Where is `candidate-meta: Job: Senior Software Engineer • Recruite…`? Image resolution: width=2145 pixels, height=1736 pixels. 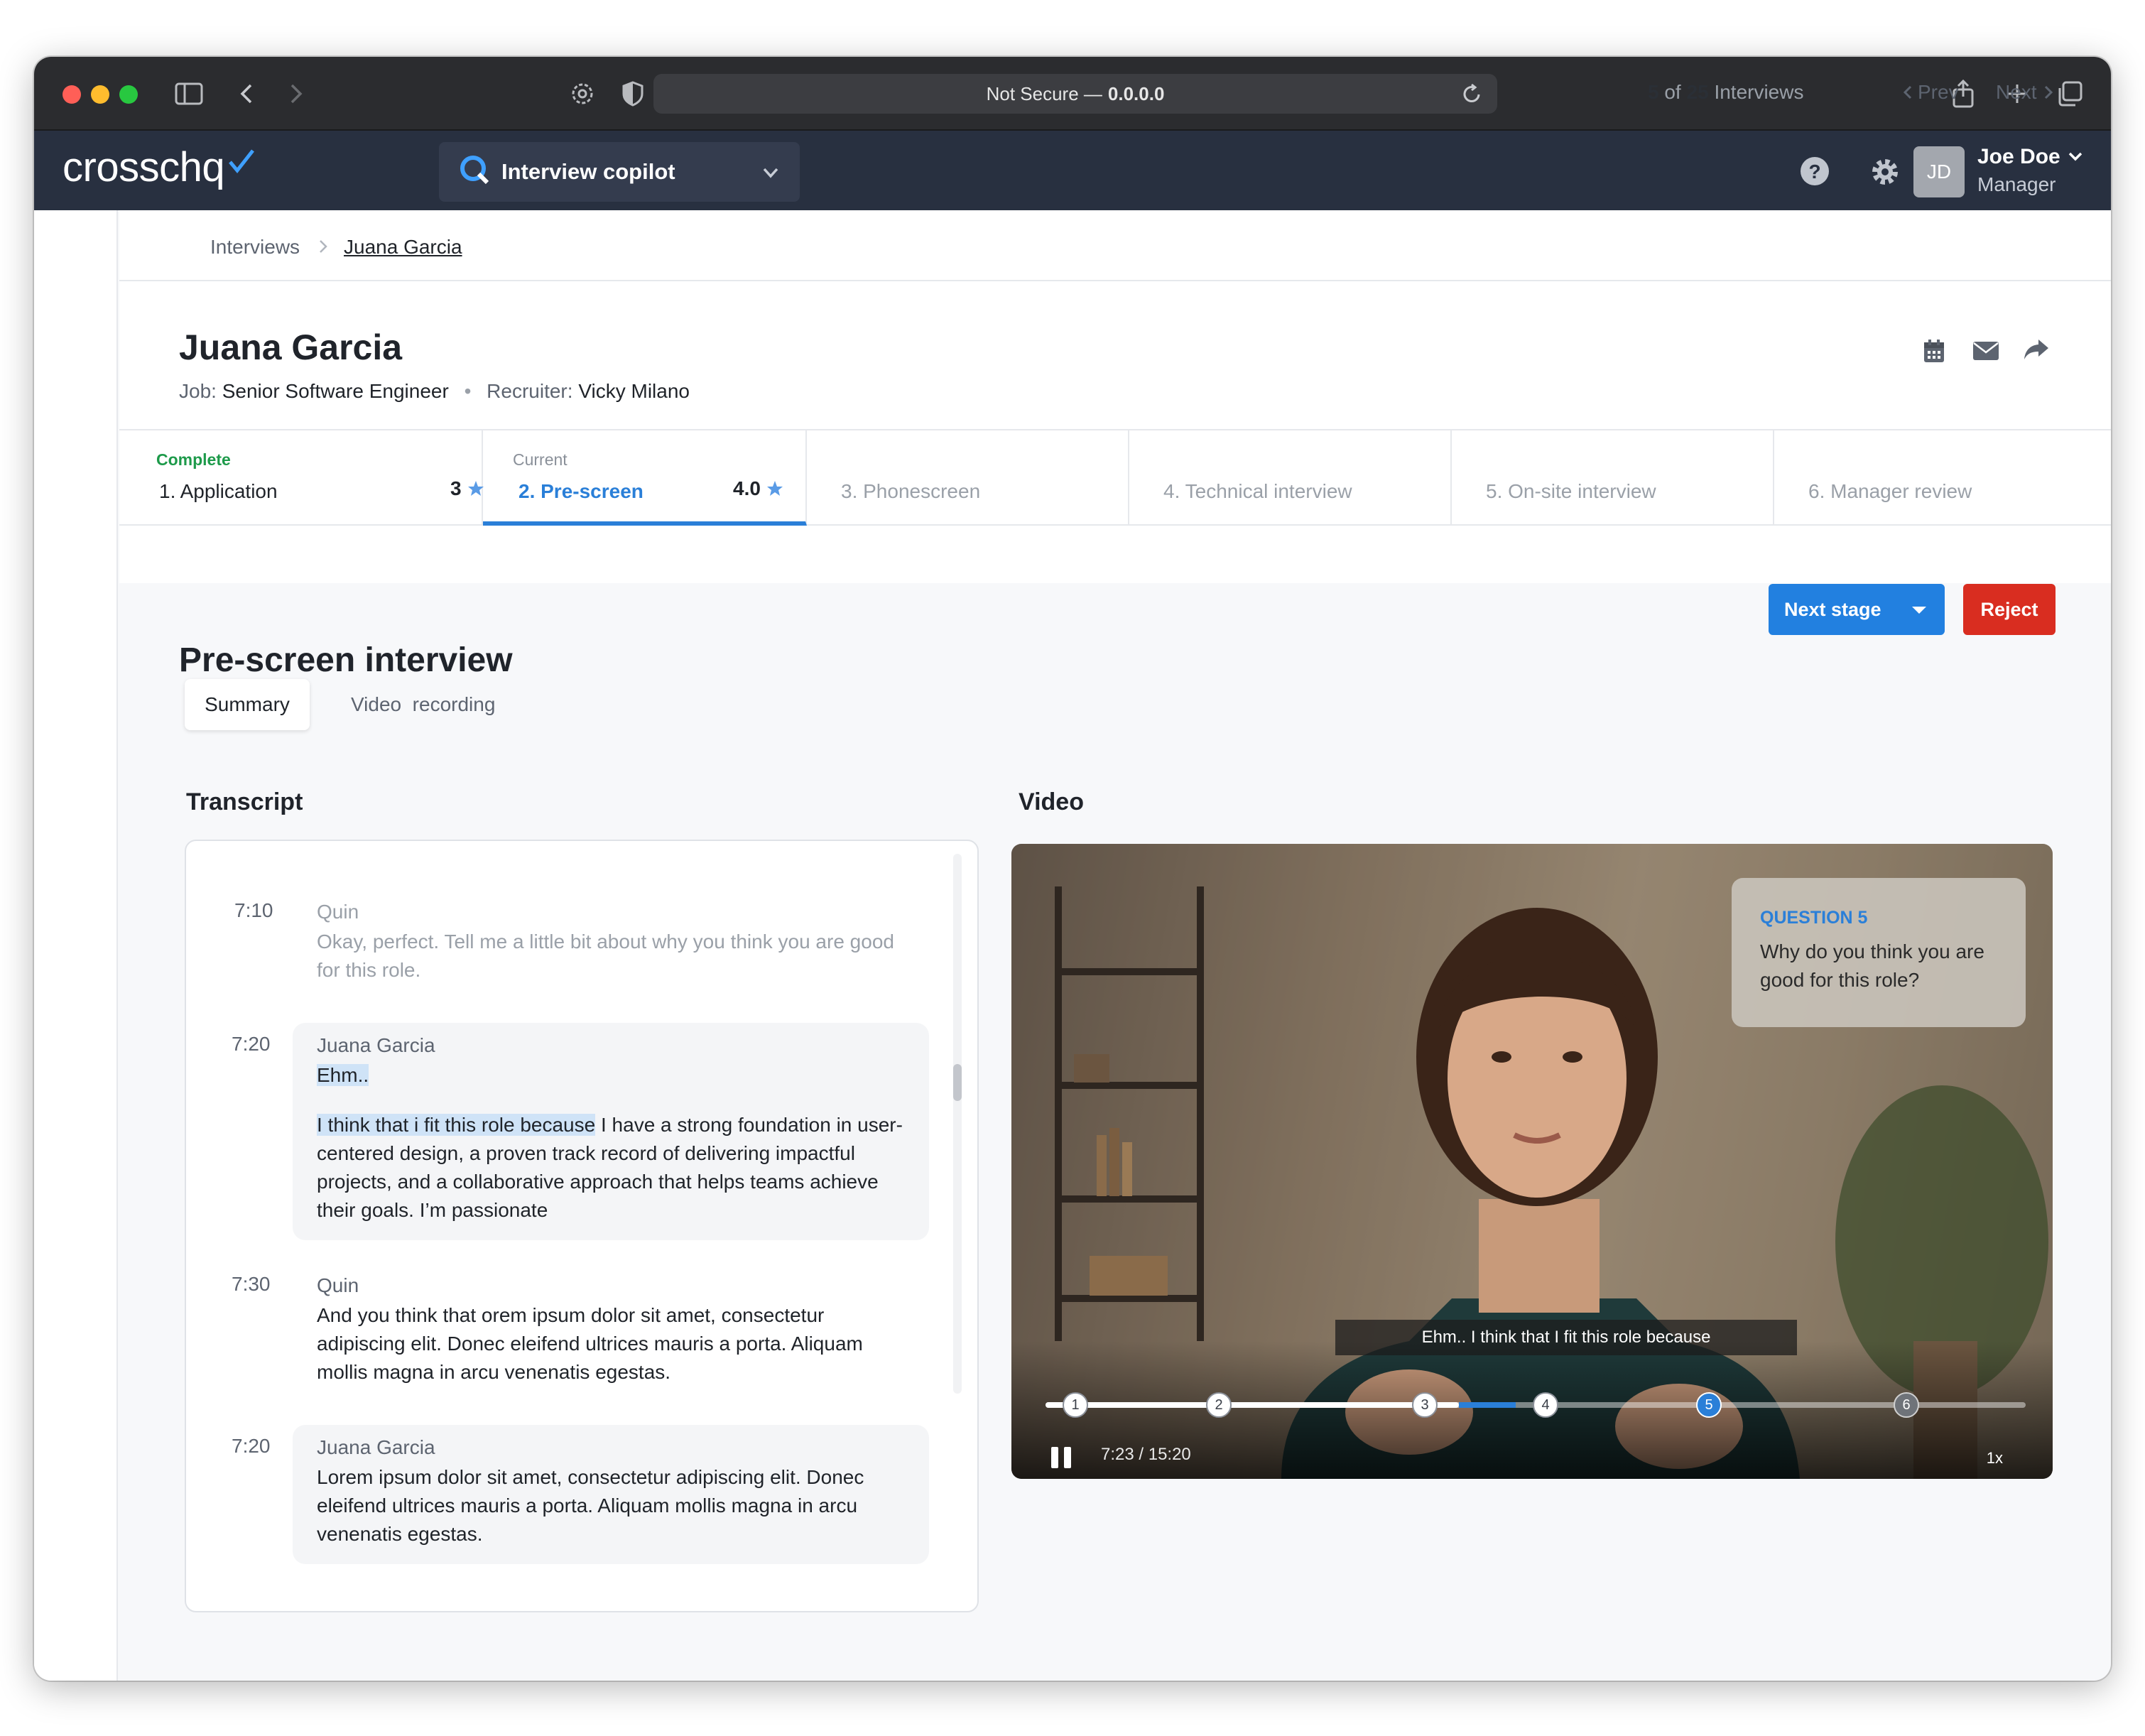 candidate-meta: Job: Senior Software Engineer • Recruite… is located at coordinates (434, 391).